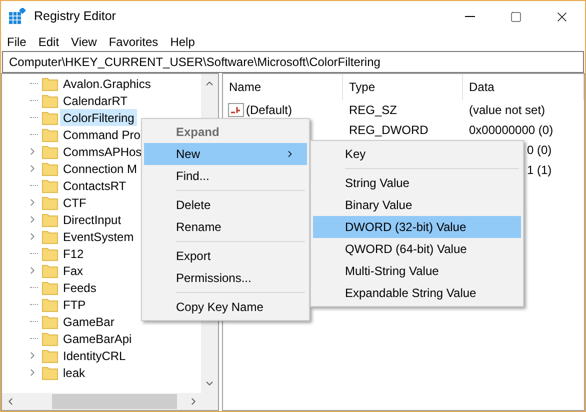 The height and width of the screenshot is (412, 586). What do you see at coordinates (182, 41) in the screenshot?
I see `menu-bar-item: Help` at bounding box center [182, 41].